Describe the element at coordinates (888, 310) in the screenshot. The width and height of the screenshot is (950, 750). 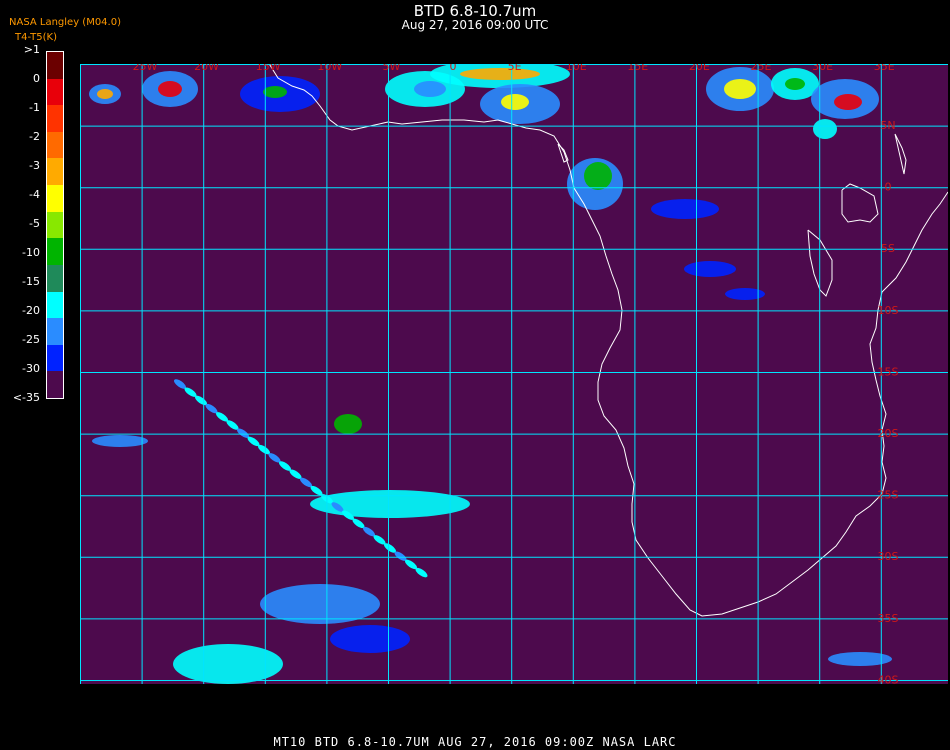
I see `latitude-label: 10S` at that location.